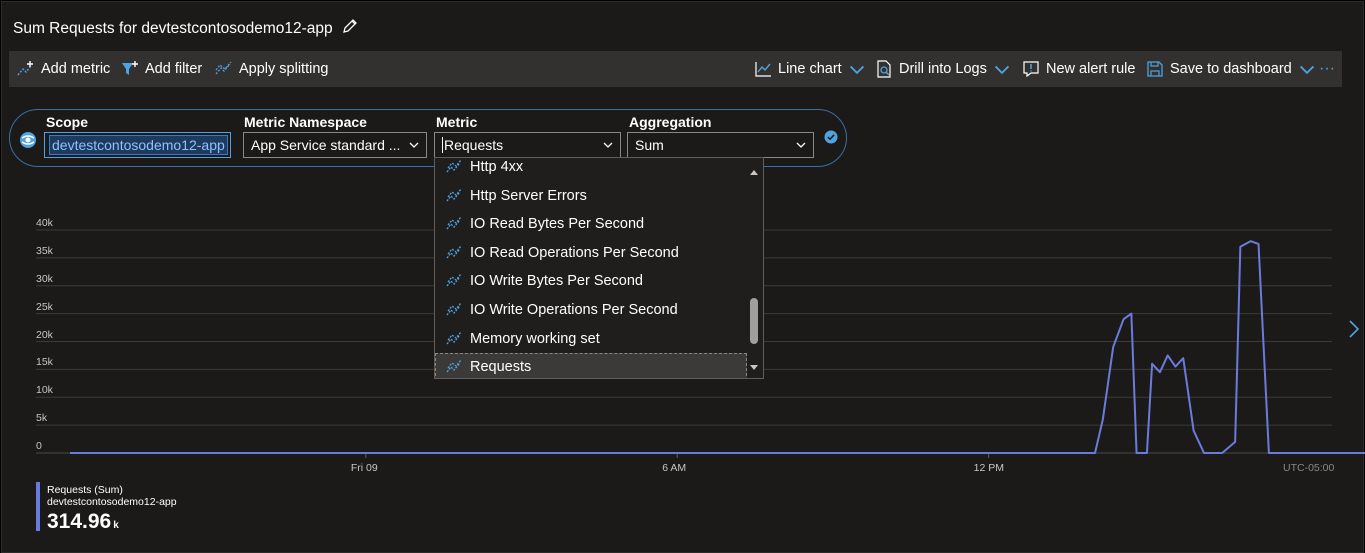 The image size is (1365, 553). Describe the element at coordinates (574, 252) in the screenshot. I see `metric-option-label: IO Read Operations Per Second` at that location.